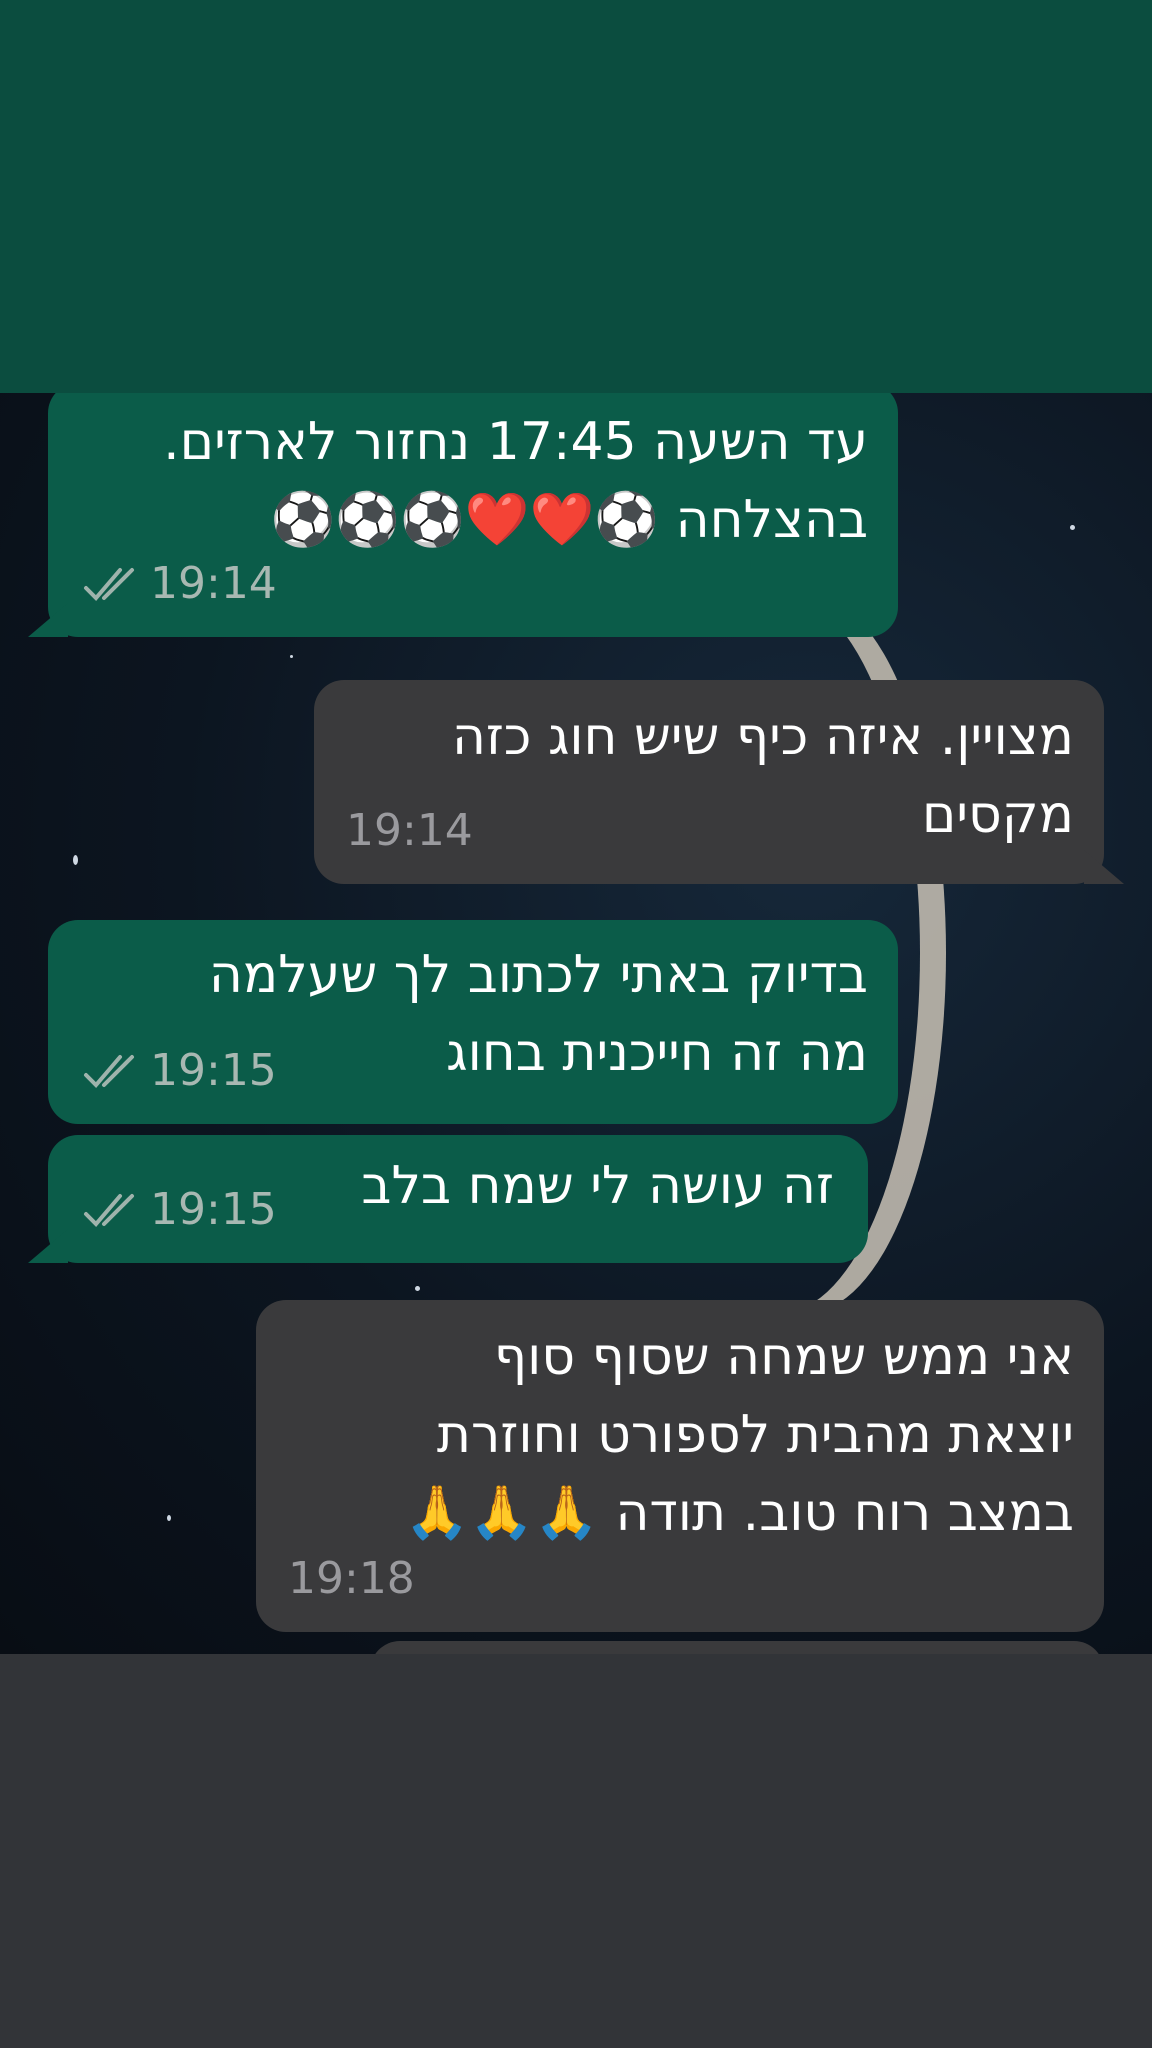  I want to click on message-line: מה זה חייכנית בחוג, so click(657, 1053).